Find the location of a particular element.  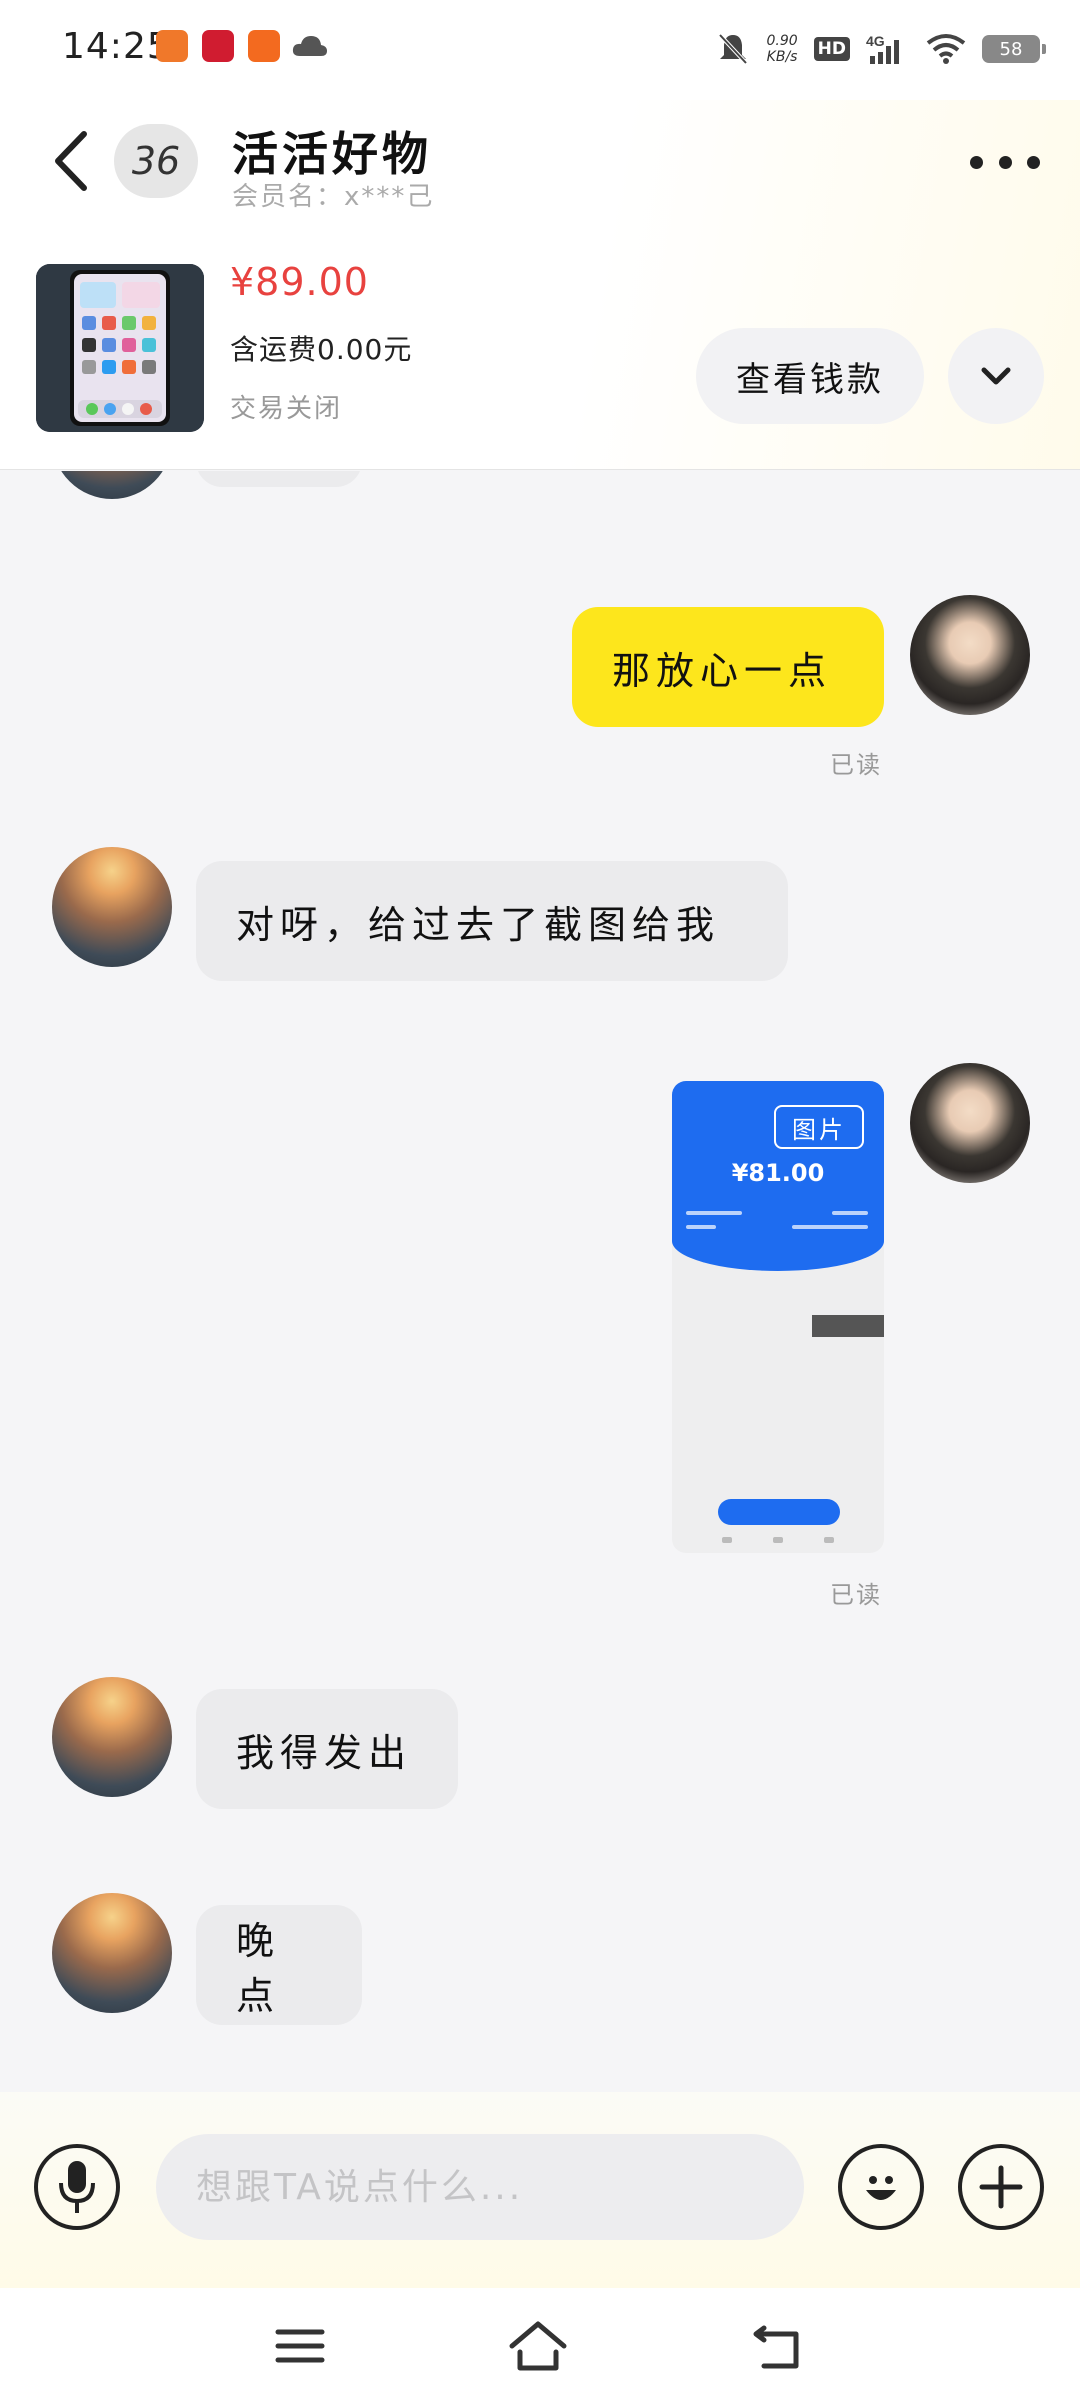

member-name-label: 会员名：x***己 is located at coordinates (333, 197).